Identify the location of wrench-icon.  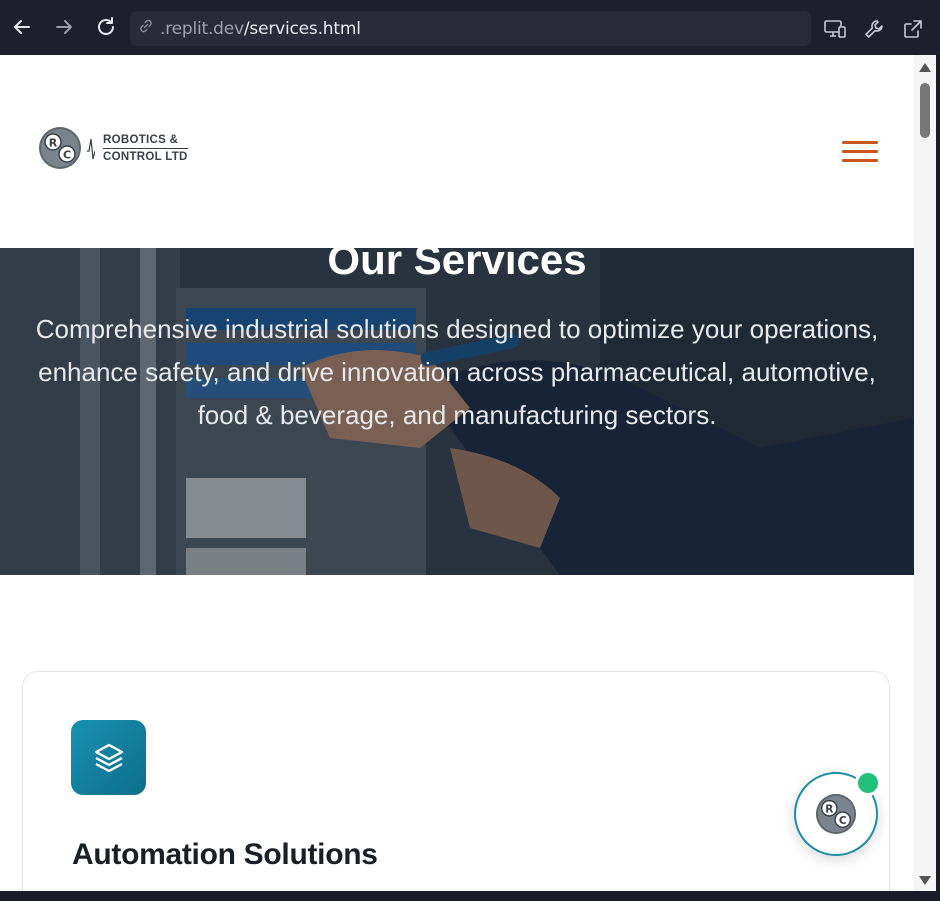
(874, 29).